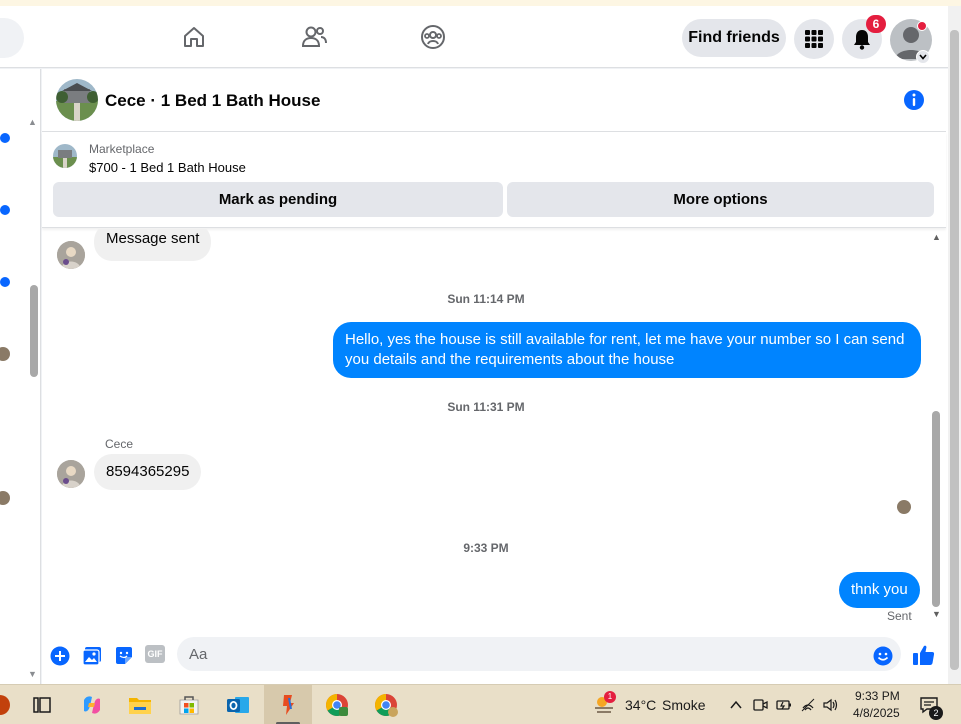 The width and height of the screenshot is (961, 724). I want to click on marketplace-label: Marketplace, so click(122, 149).